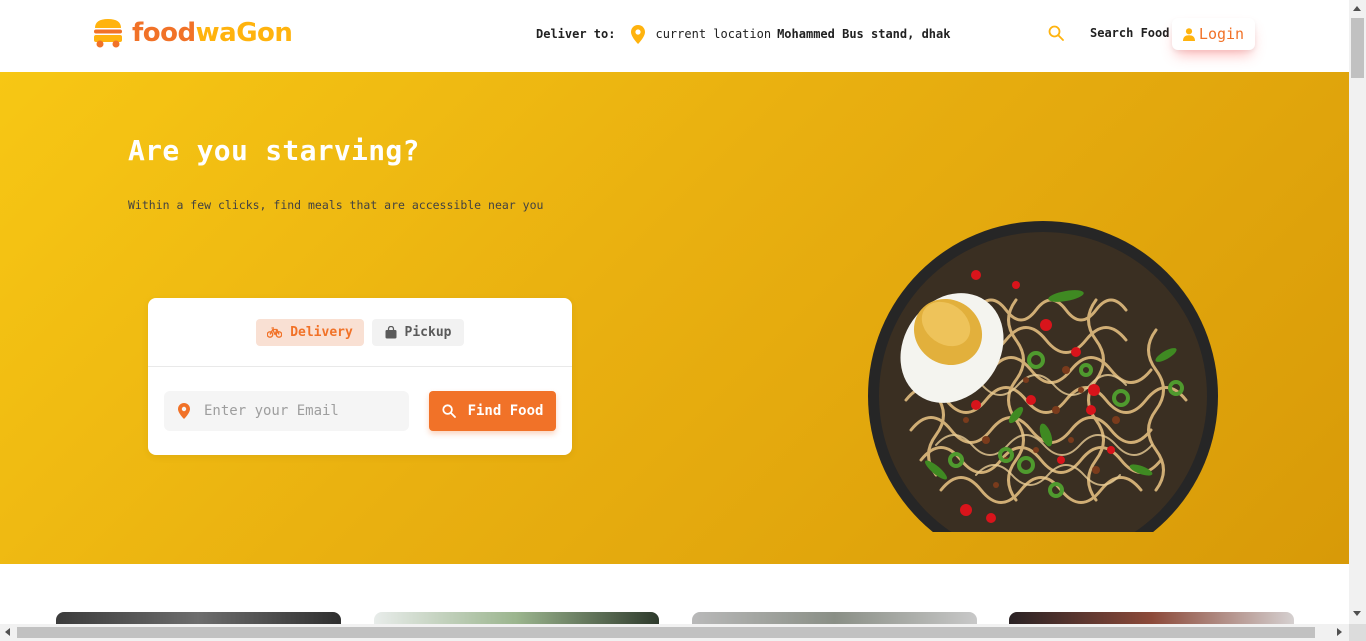  Describe the element at coordinates (212, 33) in the screenshot. I see `logo-text: foodwaGon` at that location.